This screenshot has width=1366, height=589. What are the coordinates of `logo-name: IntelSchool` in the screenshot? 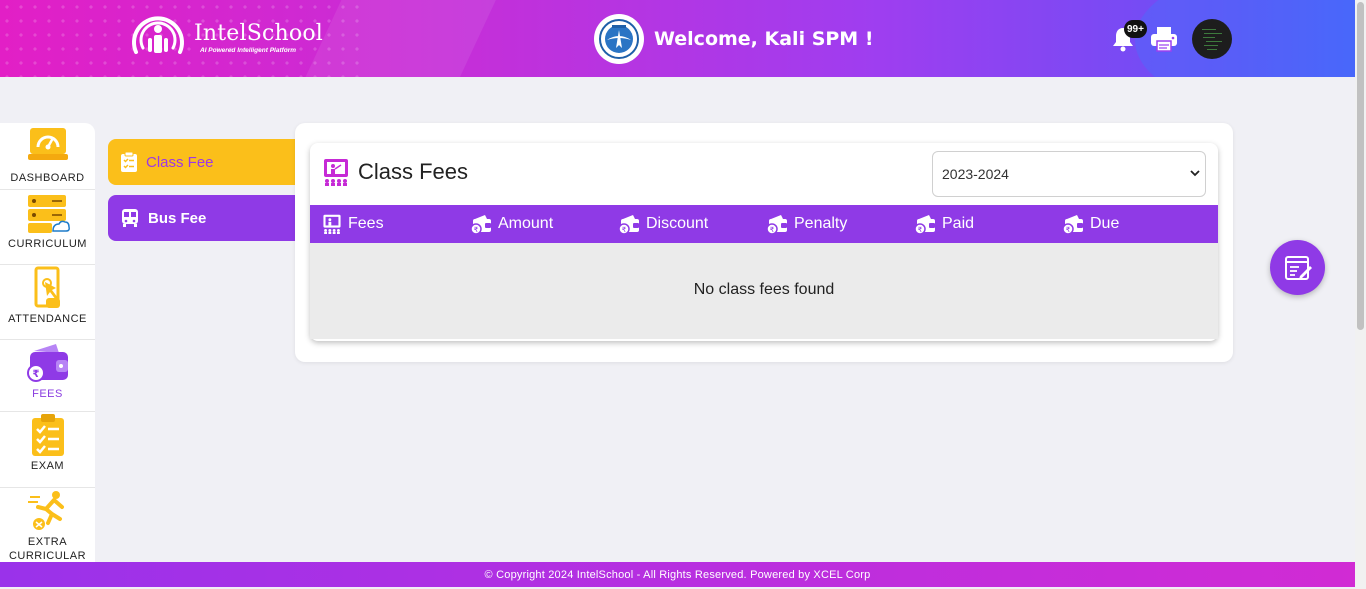 It's located at (259, 33).